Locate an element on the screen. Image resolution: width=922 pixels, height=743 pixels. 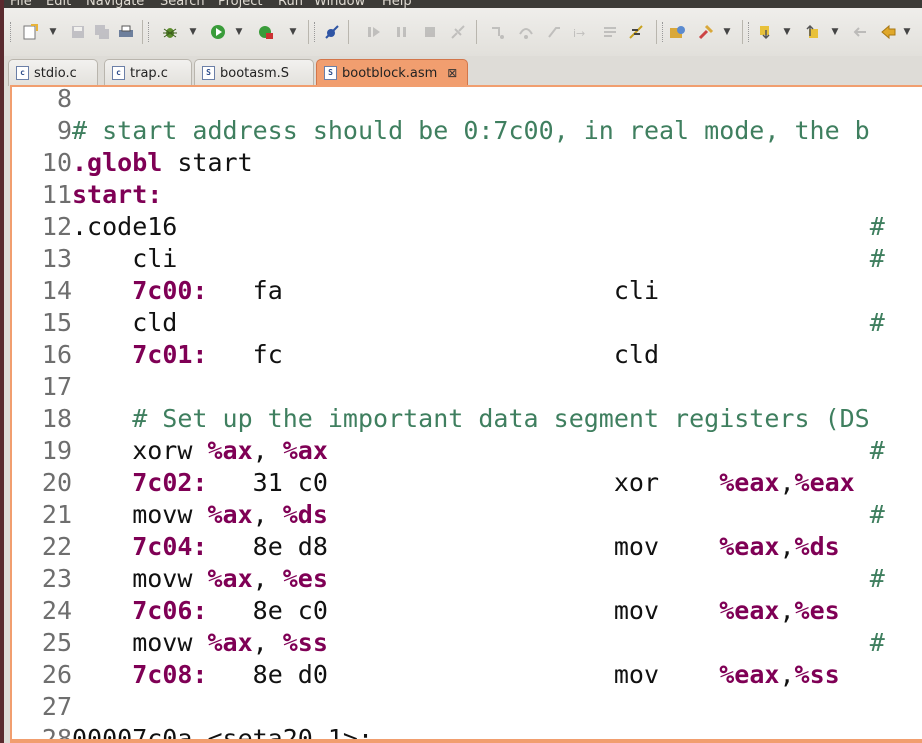
instruction-step-icon: i→ is located at coordinates (580, 32).